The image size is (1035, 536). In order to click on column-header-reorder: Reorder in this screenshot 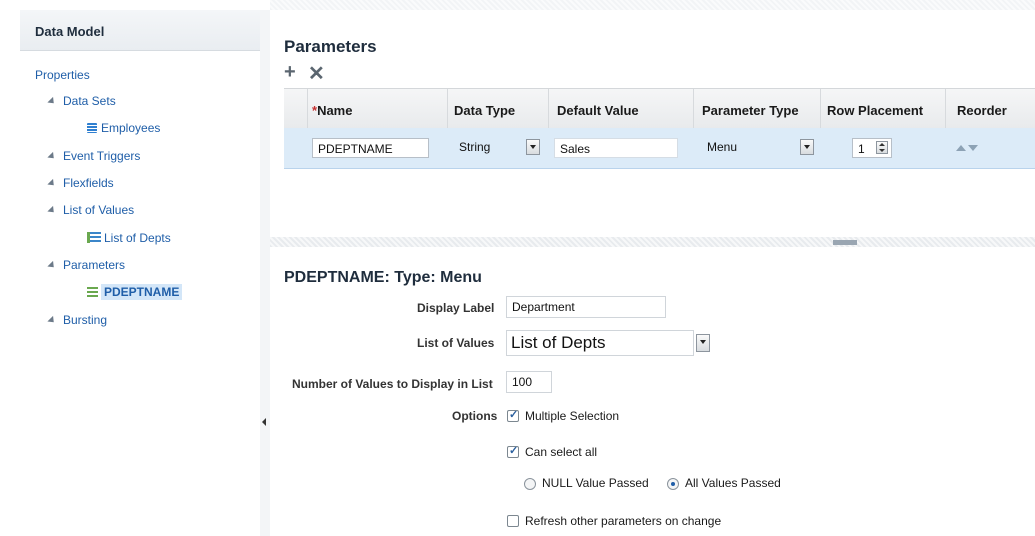, I will do `click(982, 110)`.